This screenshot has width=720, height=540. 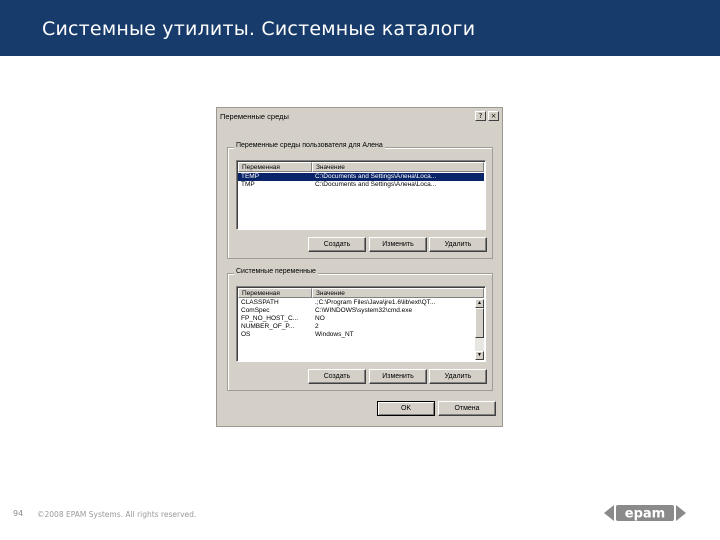 What do you see at coordinates (480, 116) in the screenshot?
I see `help-icon: ?` at bounding box center [480, 116].